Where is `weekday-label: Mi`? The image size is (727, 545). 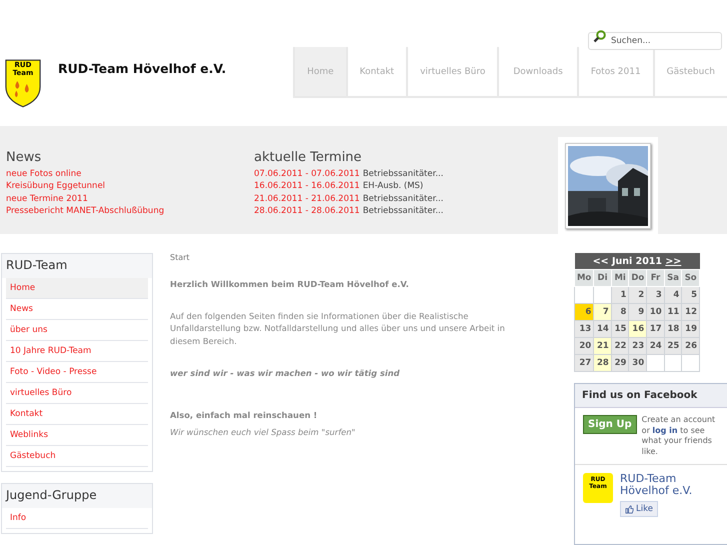 weekday-label: Mi is located at coordinates (620, 278).